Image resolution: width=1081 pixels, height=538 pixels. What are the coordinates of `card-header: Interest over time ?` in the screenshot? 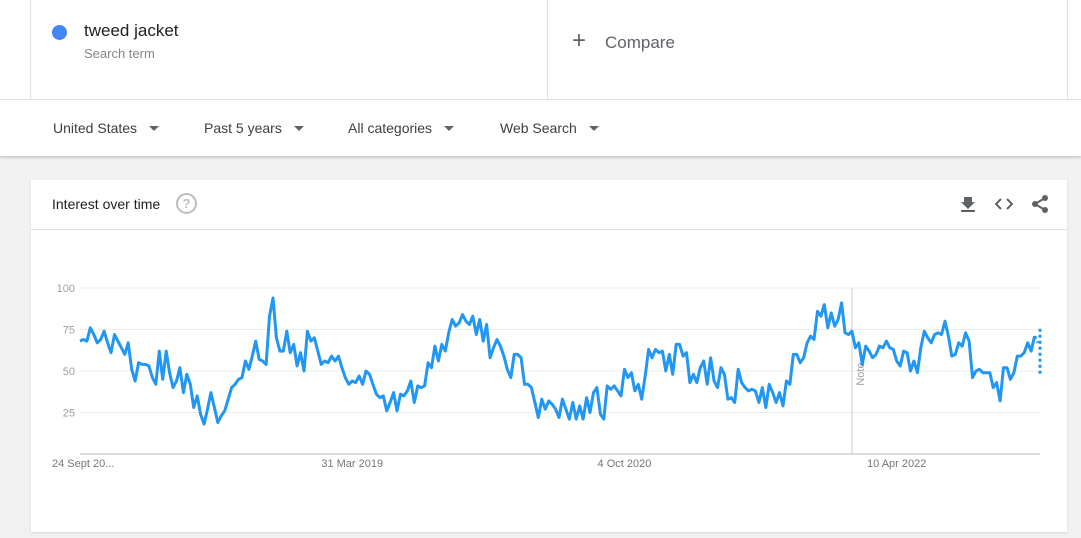 It's located at (549, 205).